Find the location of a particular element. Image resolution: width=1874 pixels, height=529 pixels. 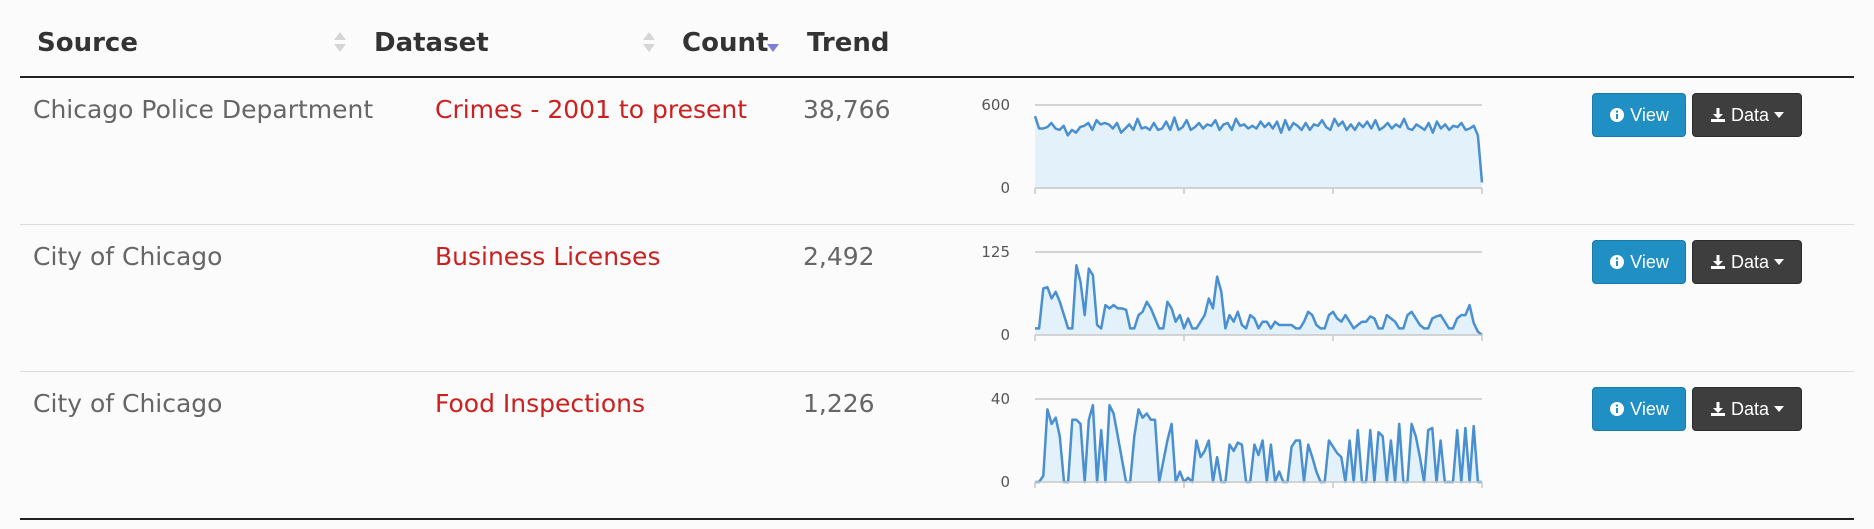

y-tick-label: 40 is located at coordinates (1000, 399).